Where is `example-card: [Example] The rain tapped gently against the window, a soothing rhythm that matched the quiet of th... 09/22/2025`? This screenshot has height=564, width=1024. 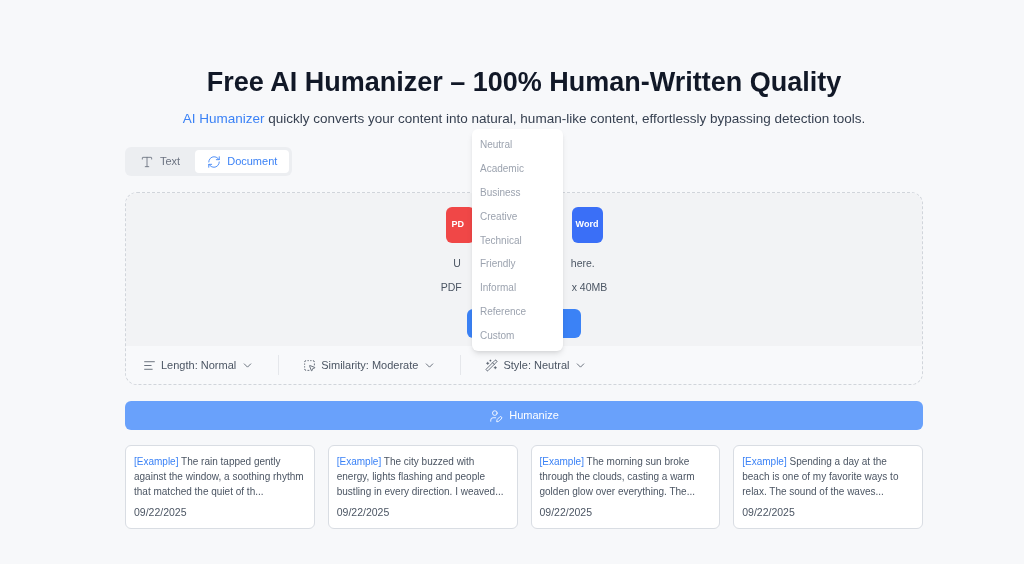
example-card: [Example] The rain tapped gently against the window, a soothing rhythm that matched the quiet of th... 09/22/2025 is located at coordinates (220, 487).